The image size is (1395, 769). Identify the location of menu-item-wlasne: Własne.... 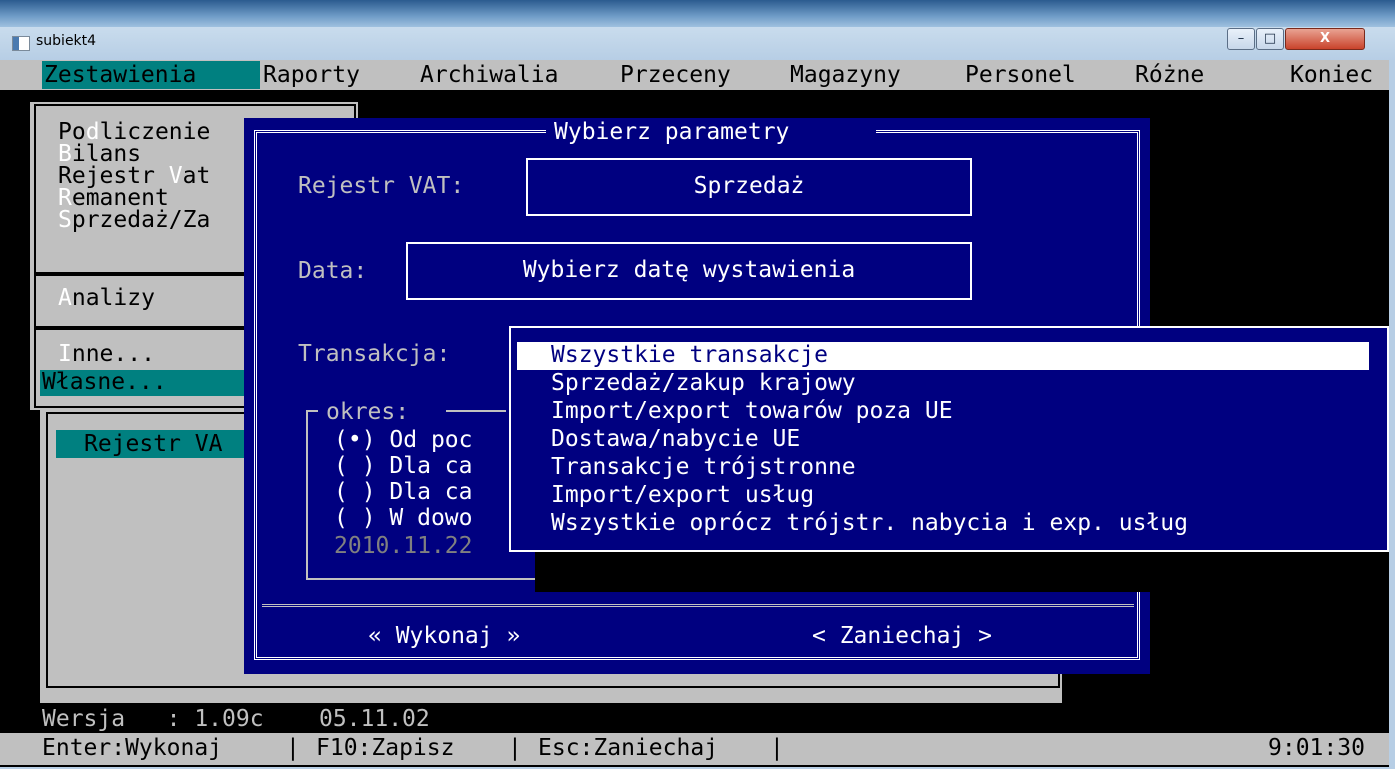
(104, 382).